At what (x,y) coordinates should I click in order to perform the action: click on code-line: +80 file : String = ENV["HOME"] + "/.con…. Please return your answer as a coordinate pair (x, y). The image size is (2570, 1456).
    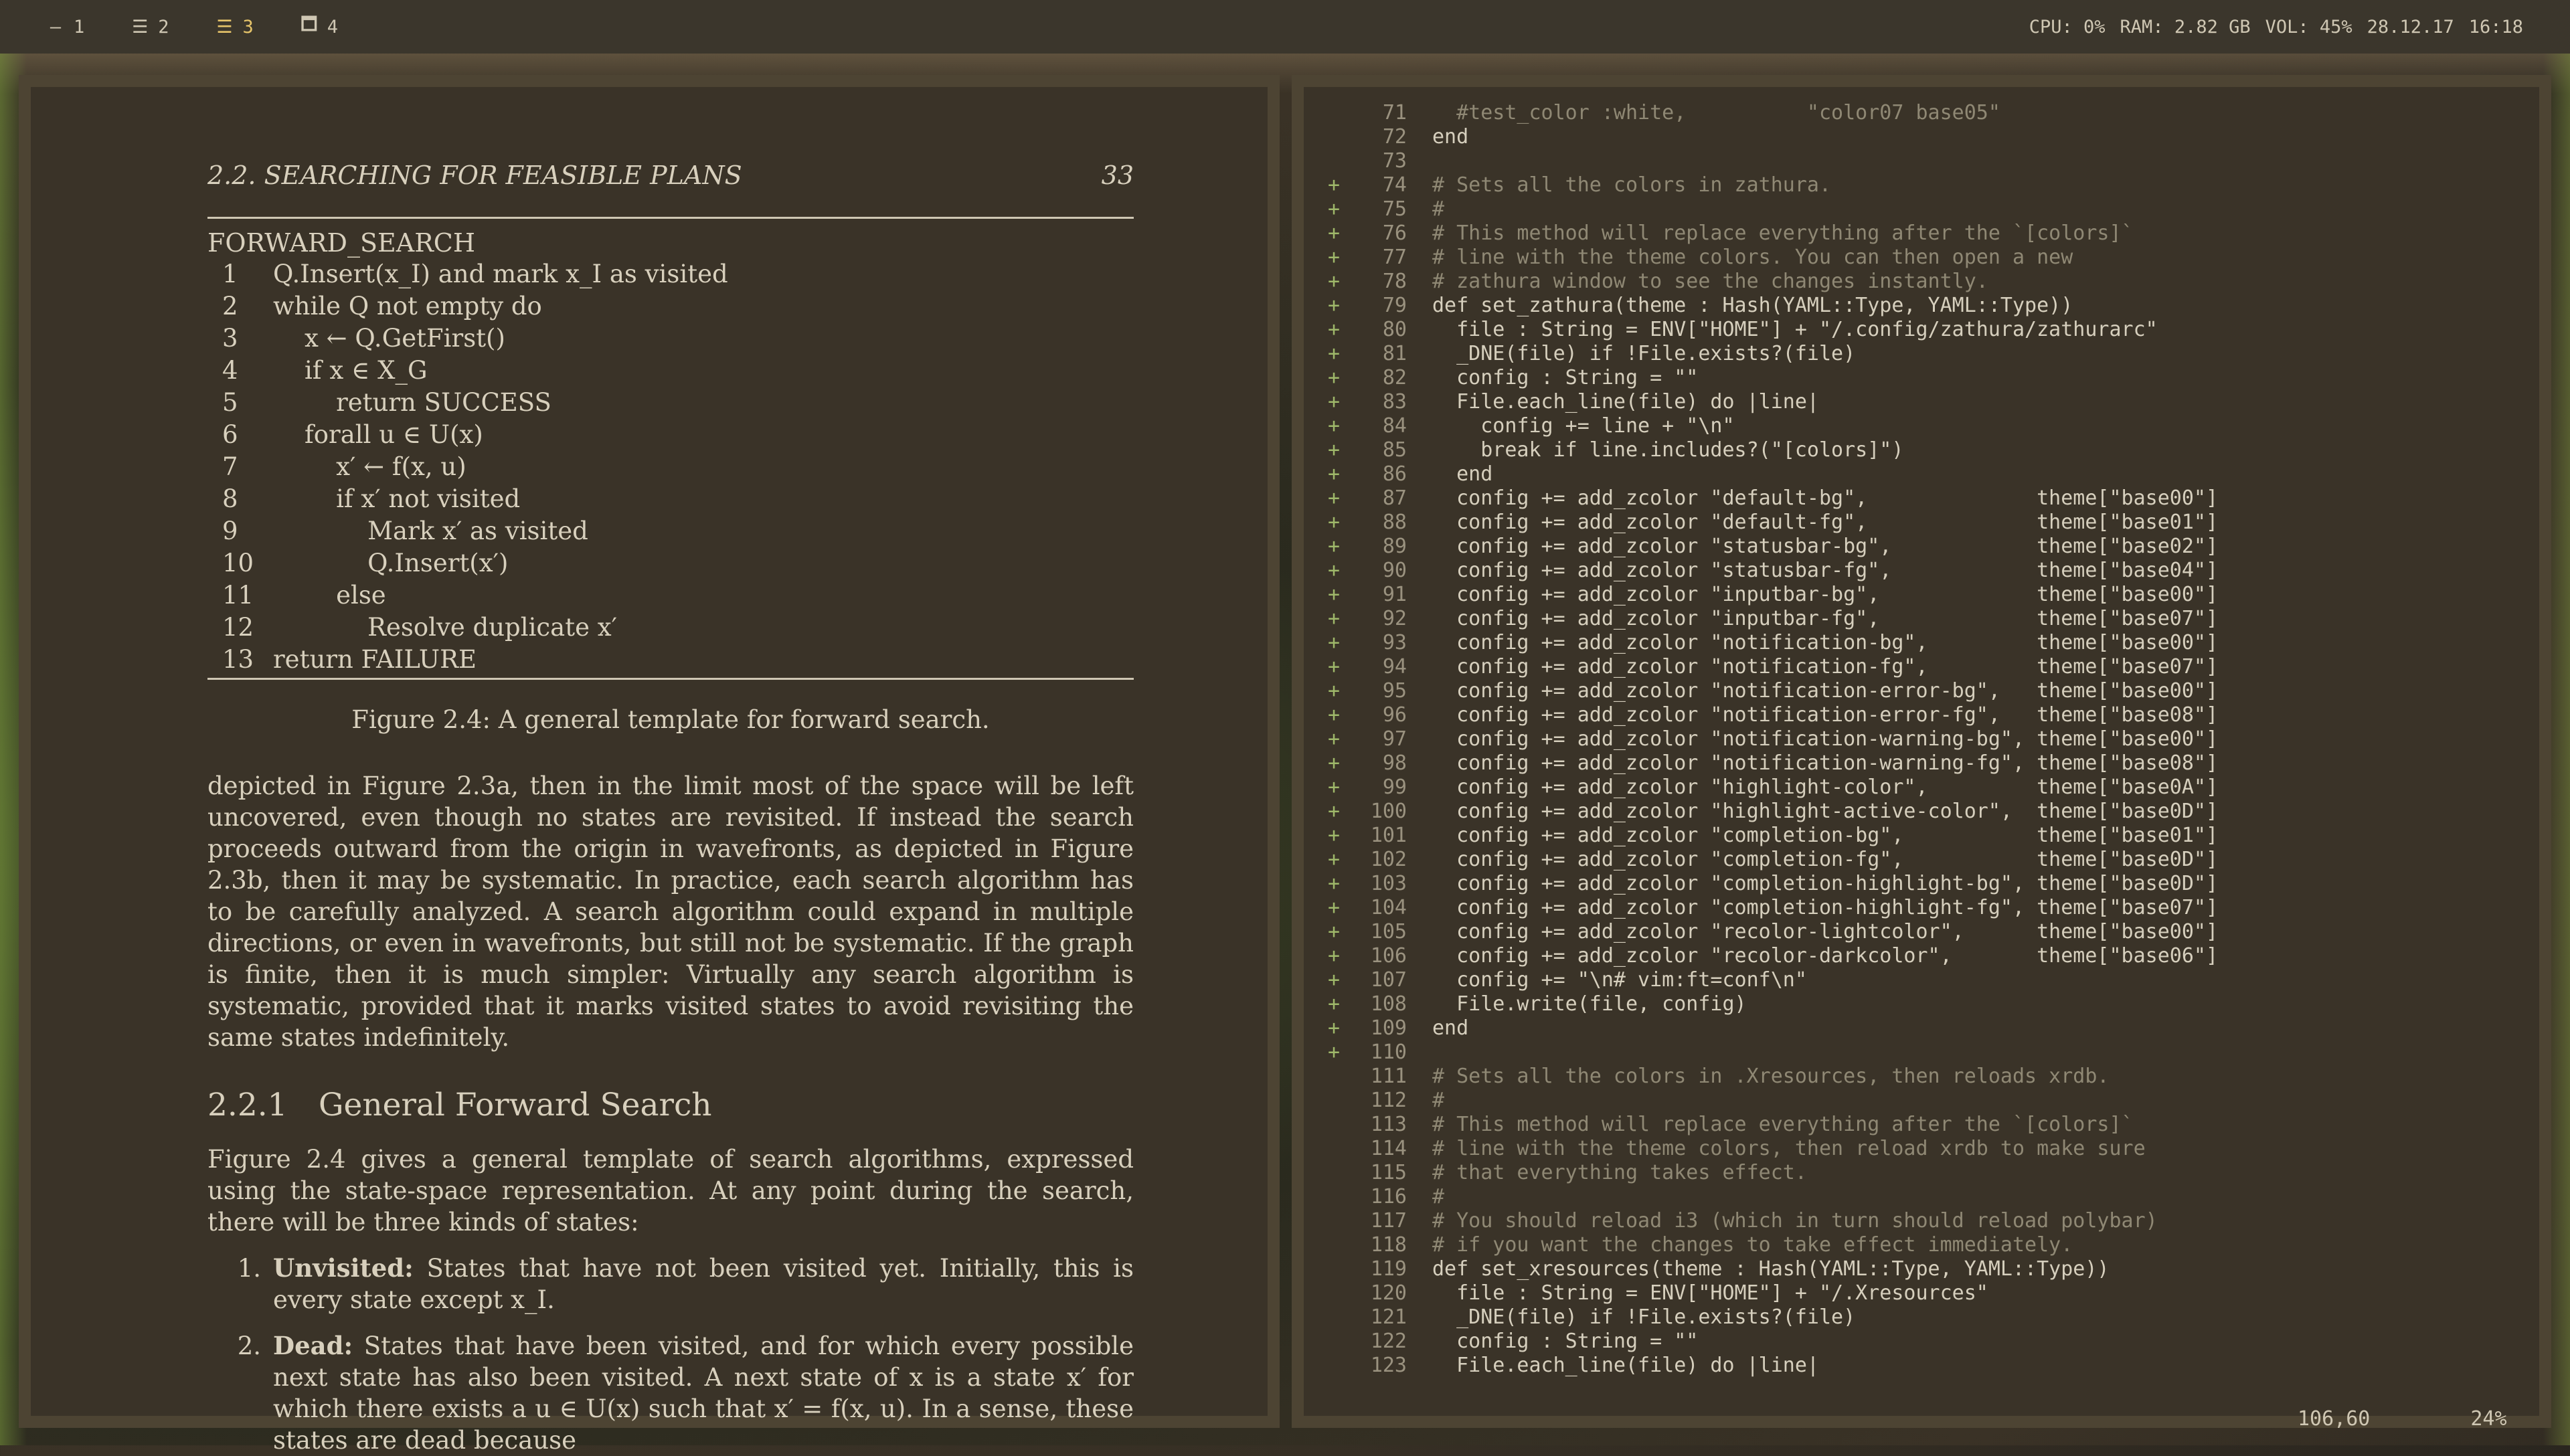
    Looking at the image, I should click on (1929, 329).